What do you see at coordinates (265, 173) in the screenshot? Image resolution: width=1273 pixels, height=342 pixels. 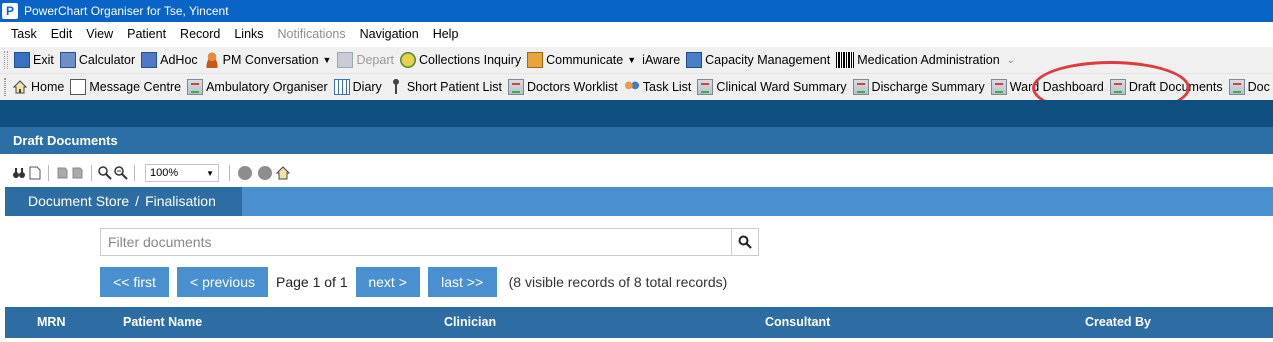 I see `stop-circle-icon` at bounding box center [265, 173].